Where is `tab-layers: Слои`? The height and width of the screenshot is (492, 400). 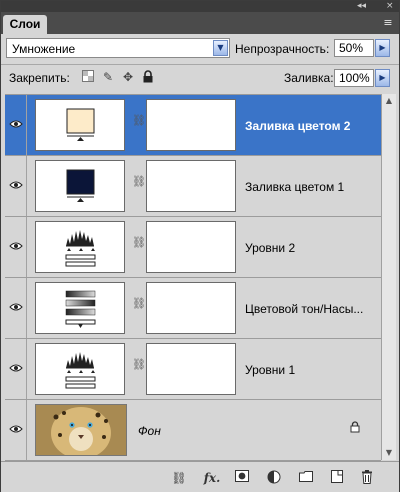
tab-layers: Слои is located at coordinates (25, 24).